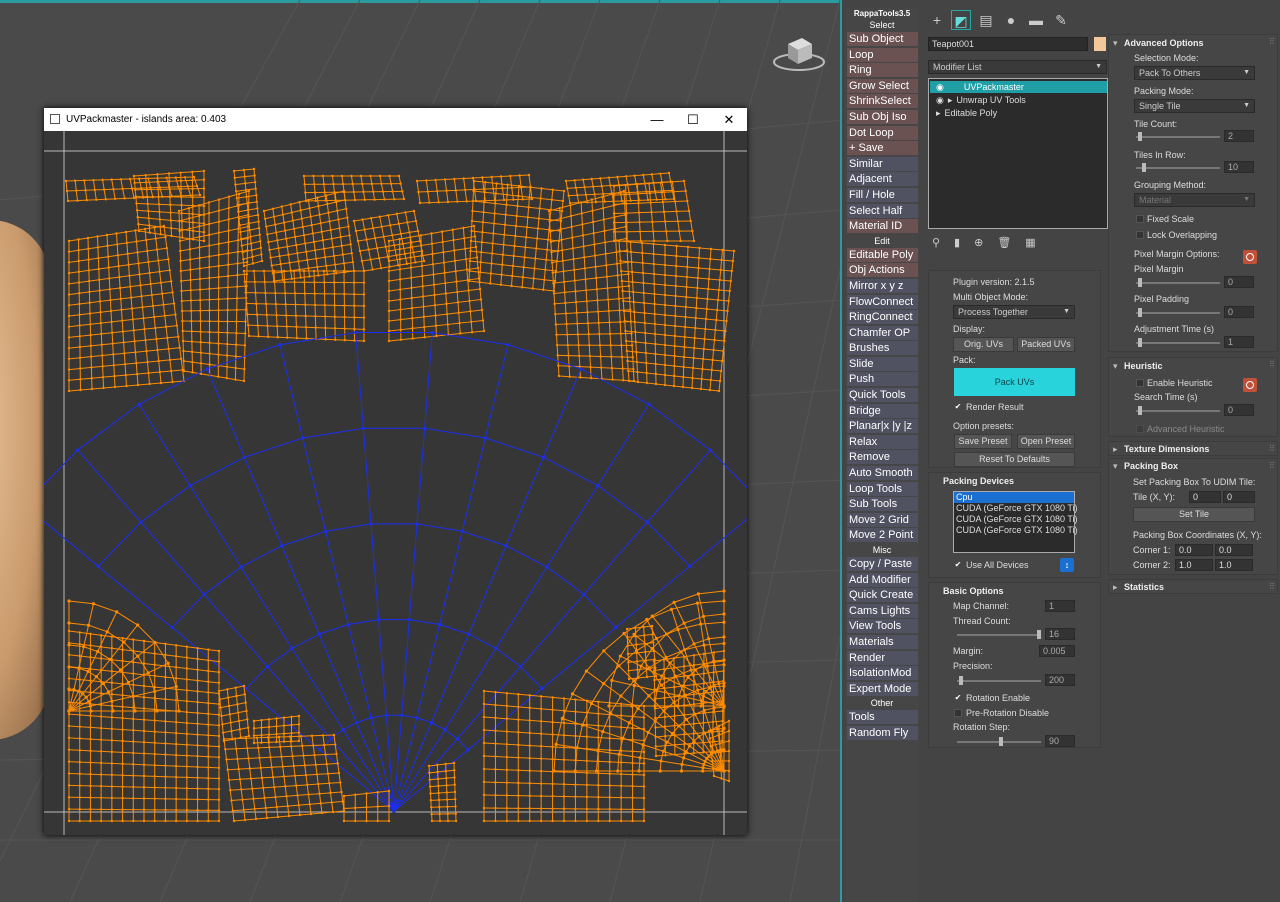  What do you see at coordinates (1100, 44) in the screenshot?
I see `object-color-swatch` at bounding box center [1100, 44].